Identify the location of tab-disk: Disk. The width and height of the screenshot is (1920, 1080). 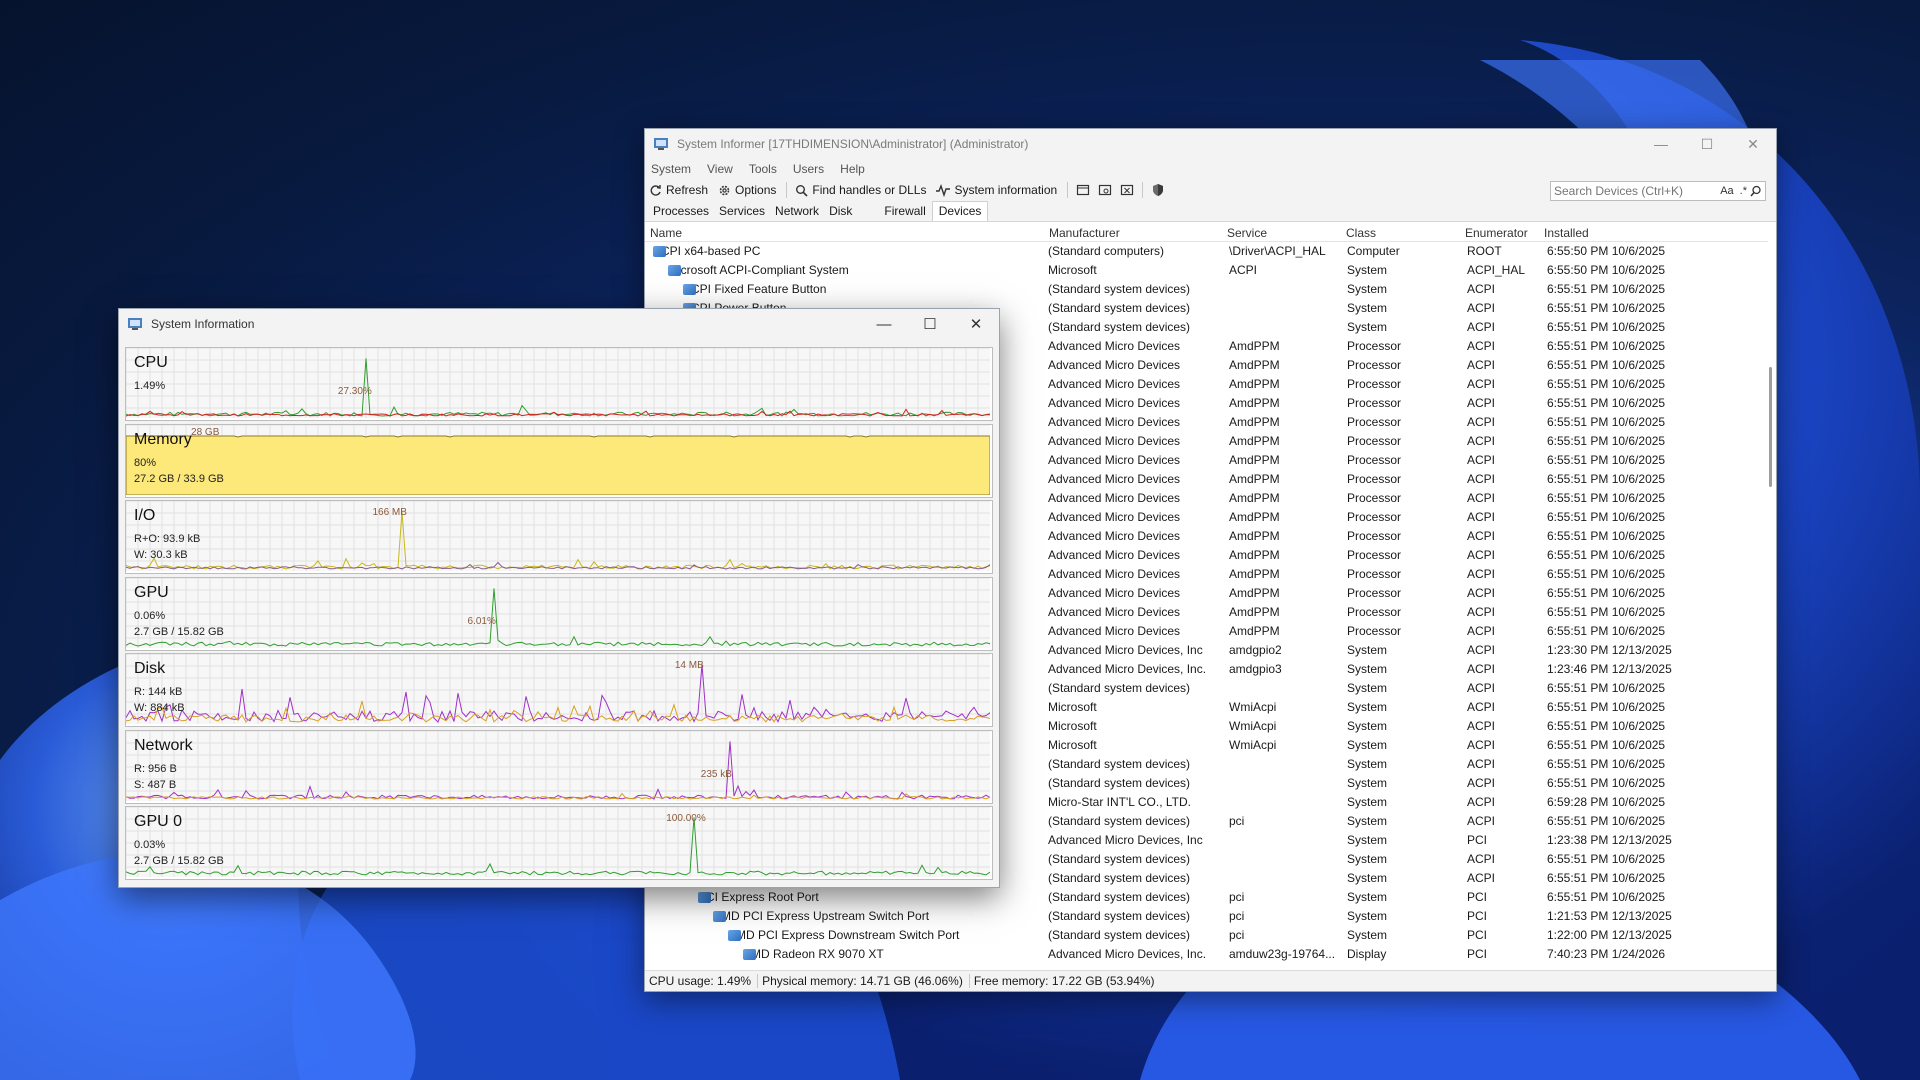
(841, 212).